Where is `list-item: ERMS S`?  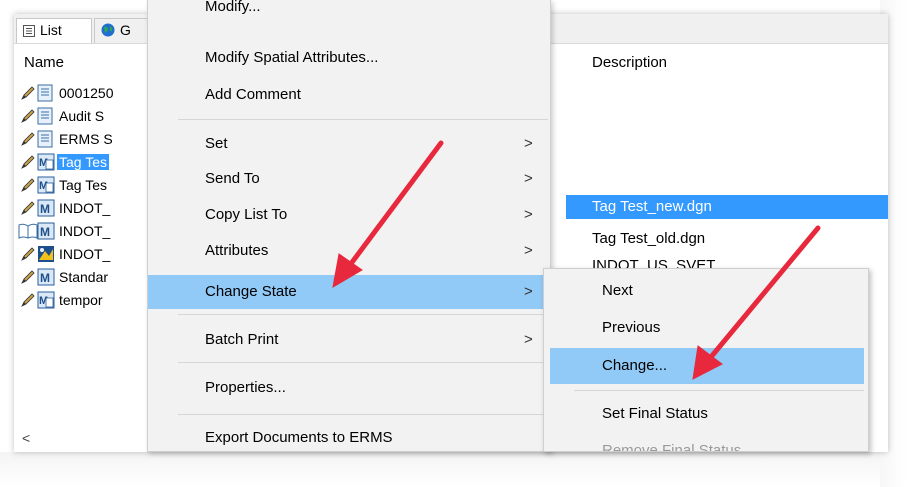 list-item: ERMS S is located at coordinates (88, 139).